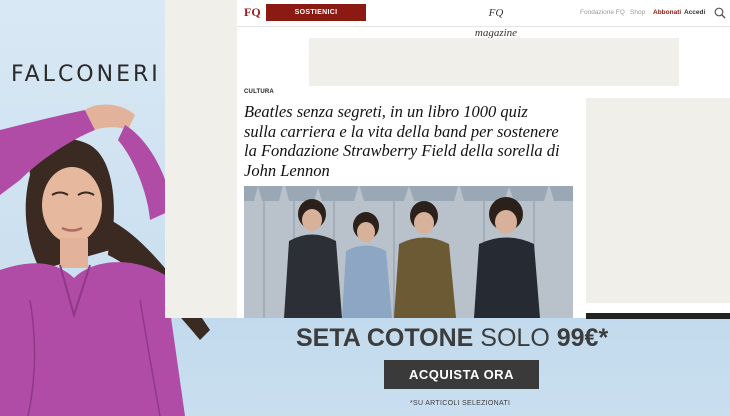  Describe the element at coordinates (515, 338) in the screenshot. I see `ad-headline-light: SOLO` at that location.